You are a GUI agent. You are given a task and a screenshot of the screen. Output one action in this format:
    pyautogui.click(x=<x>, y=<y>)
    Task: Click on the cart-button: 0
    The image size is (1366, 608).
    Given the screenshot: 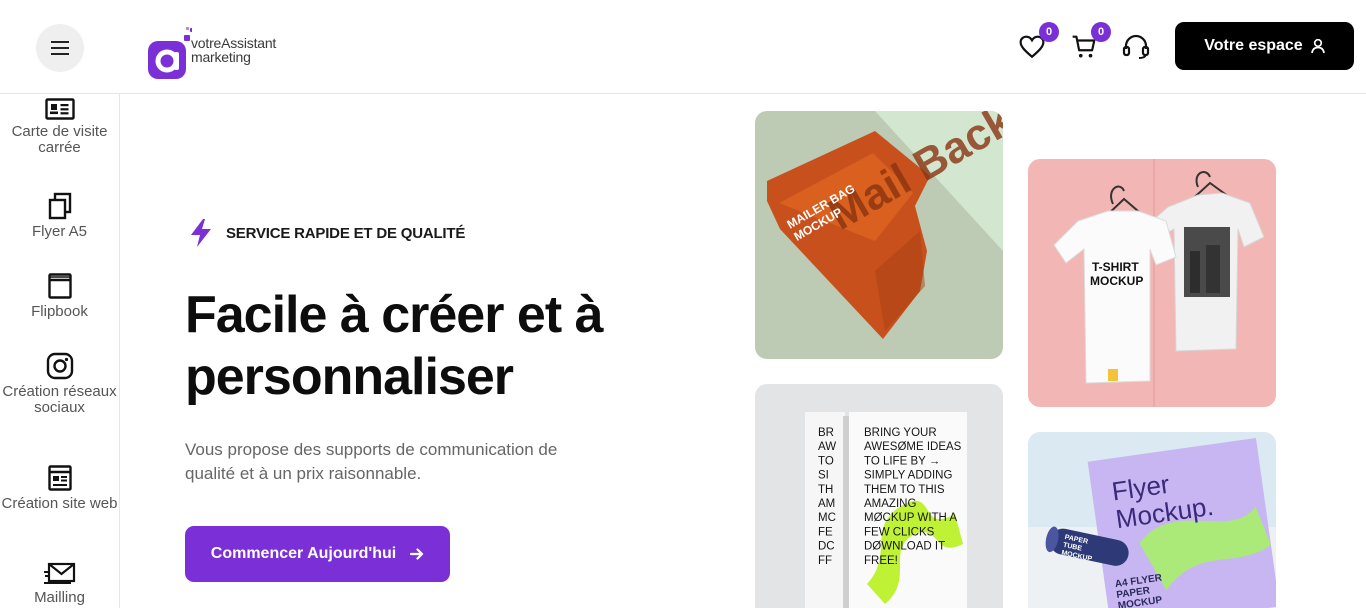 What is the action you would take?
    pyautogui.click(x=1090, y=42)
    